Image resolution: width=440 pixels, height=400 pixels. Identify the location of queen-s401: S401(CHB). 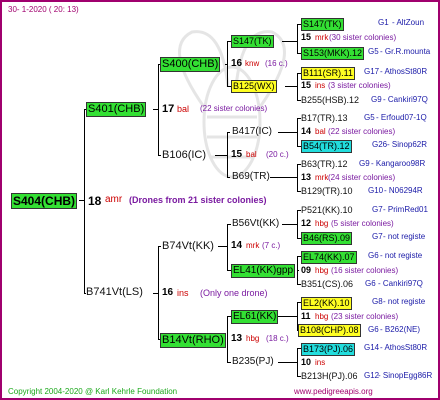
(116, 109).